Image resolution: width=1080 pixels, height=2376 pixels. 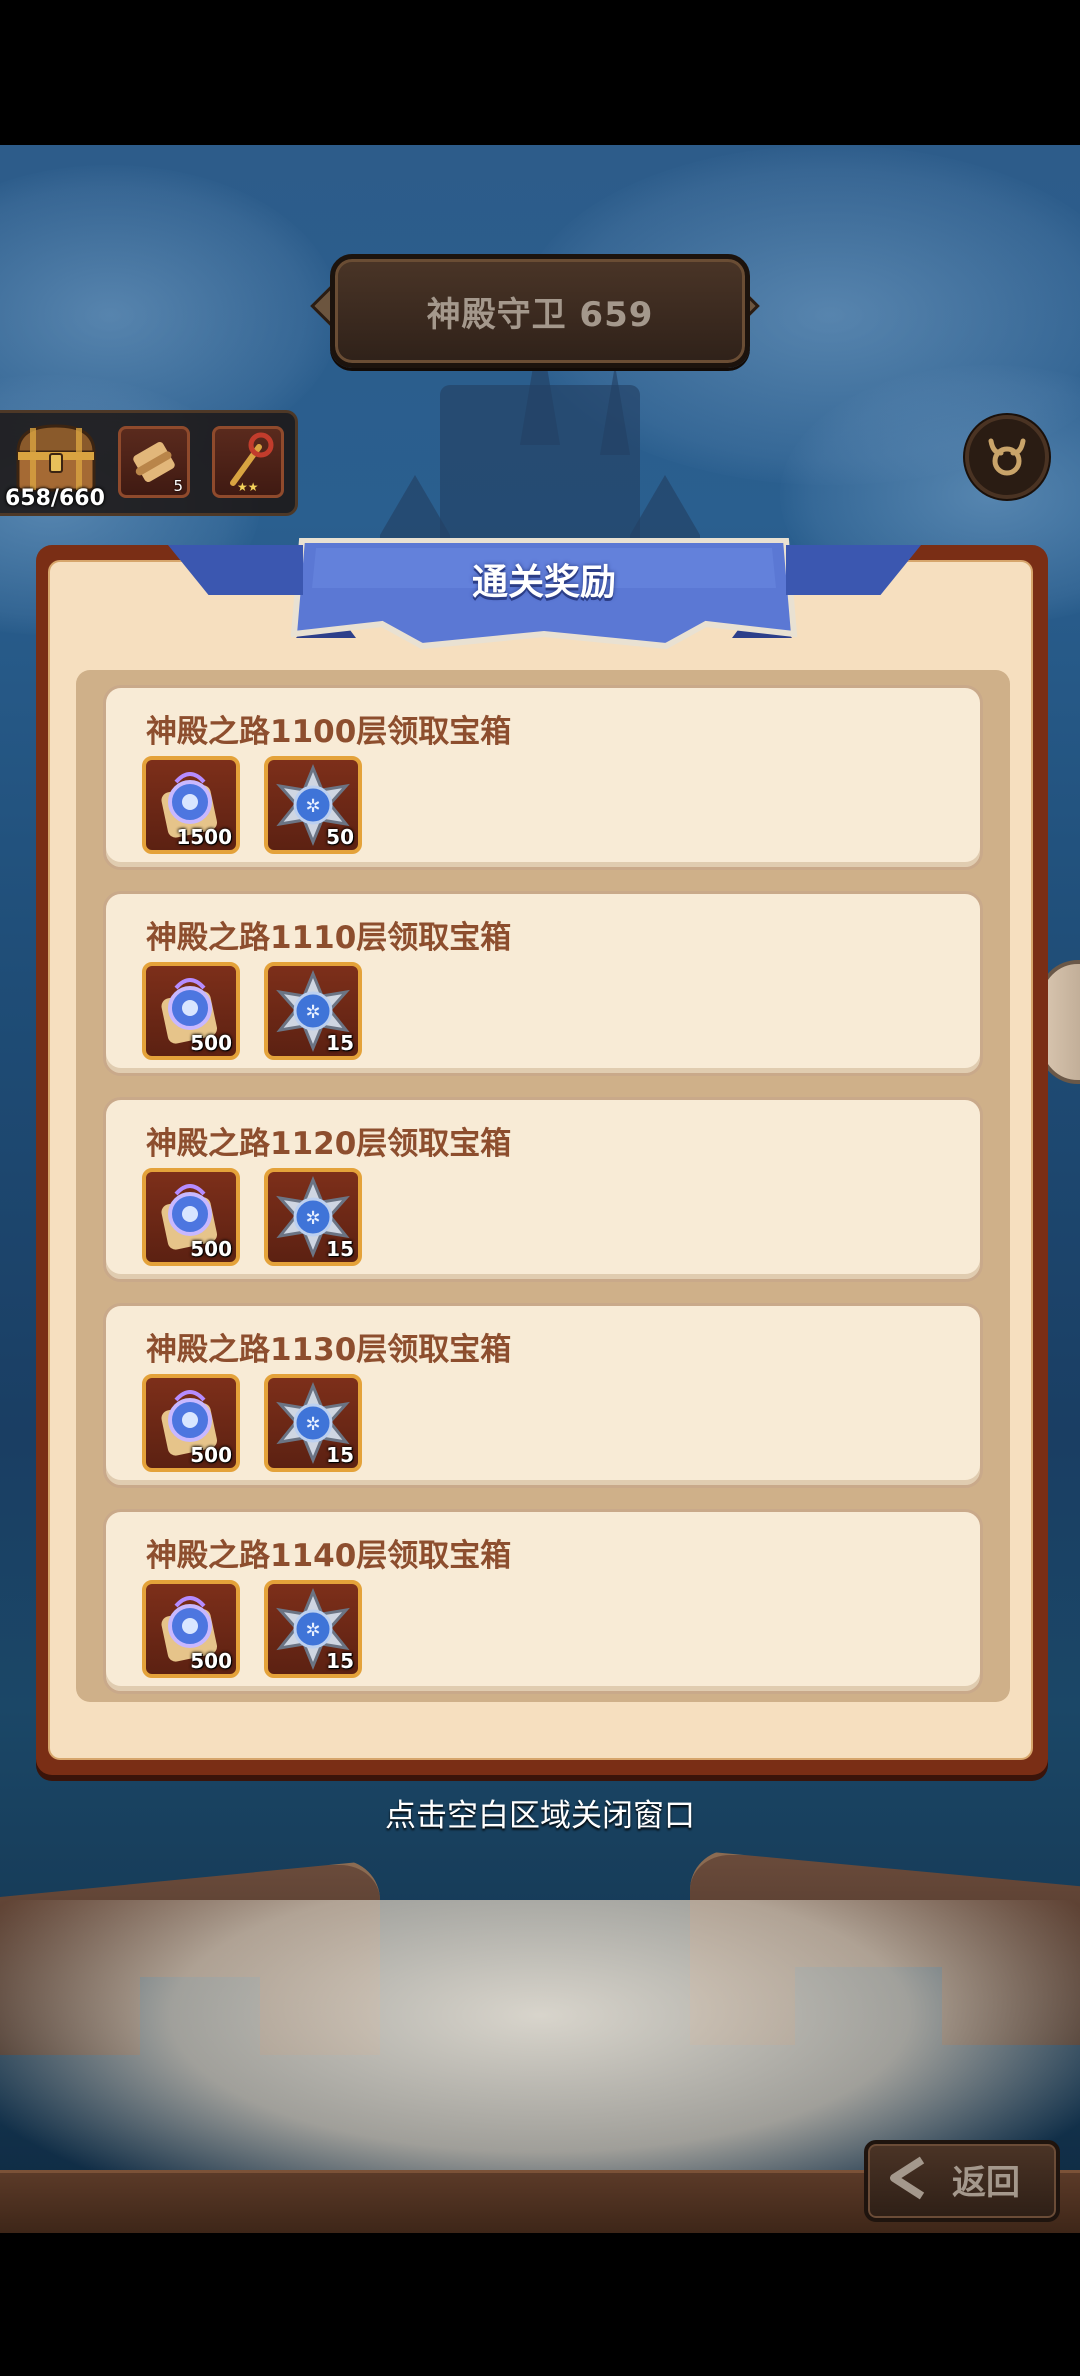 What do you see at coordinates (540, 311) in the screenshot?
I see `stage-title: 神殿守卫 659` at bounding box center [540, 311].